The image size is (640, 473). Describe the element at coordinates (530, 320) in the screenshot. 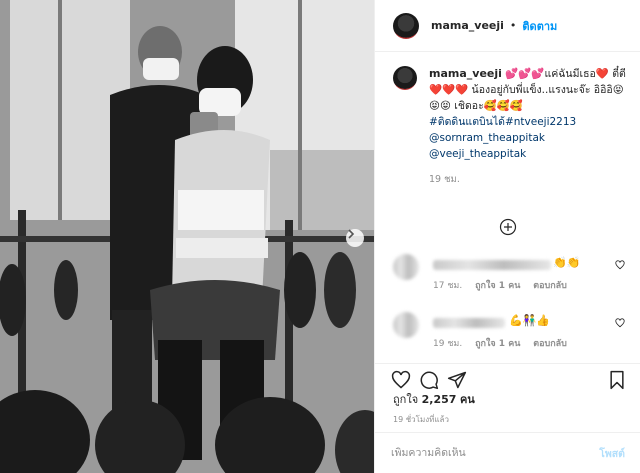

I see `comment-emoji: 💪👫👍` at that location.